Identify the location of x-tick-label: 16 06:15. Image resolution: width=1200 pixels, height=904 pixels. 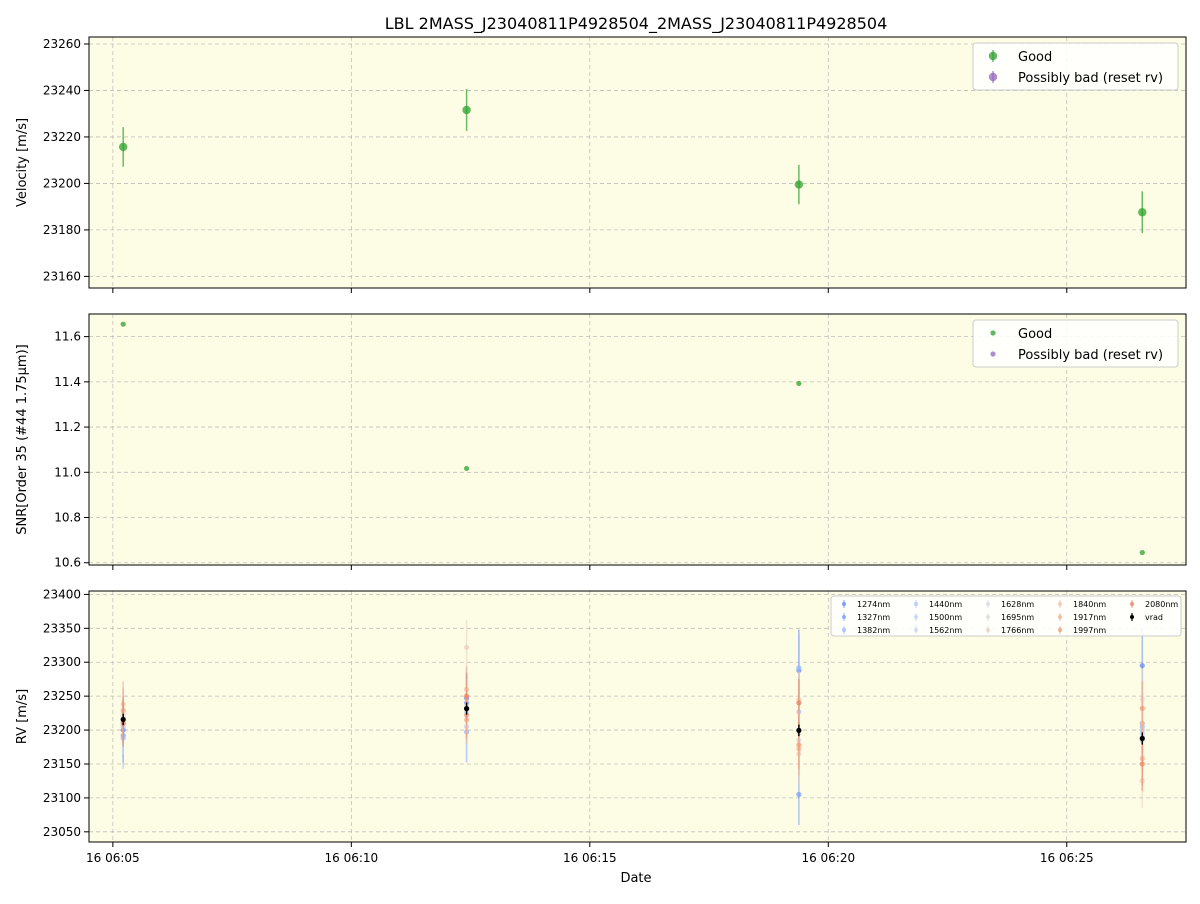
(590, 858).